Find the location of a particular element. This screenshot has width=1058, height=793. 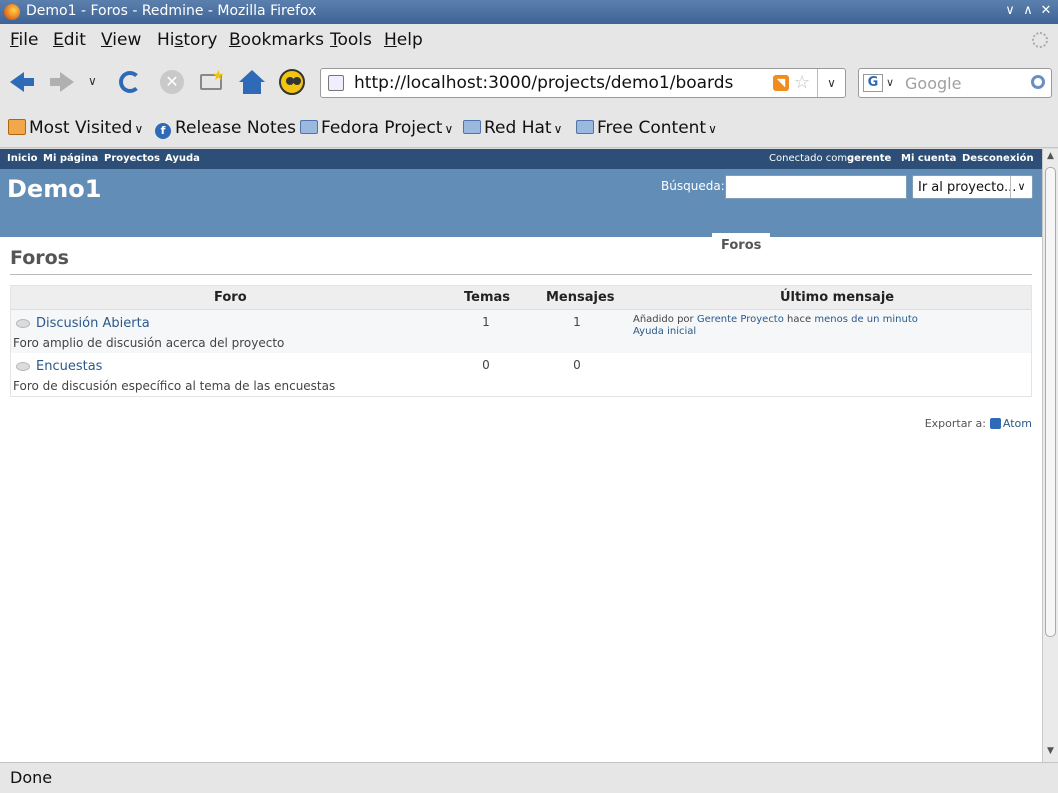

bookmark-star: ★ is located at coordinates (218, 76).